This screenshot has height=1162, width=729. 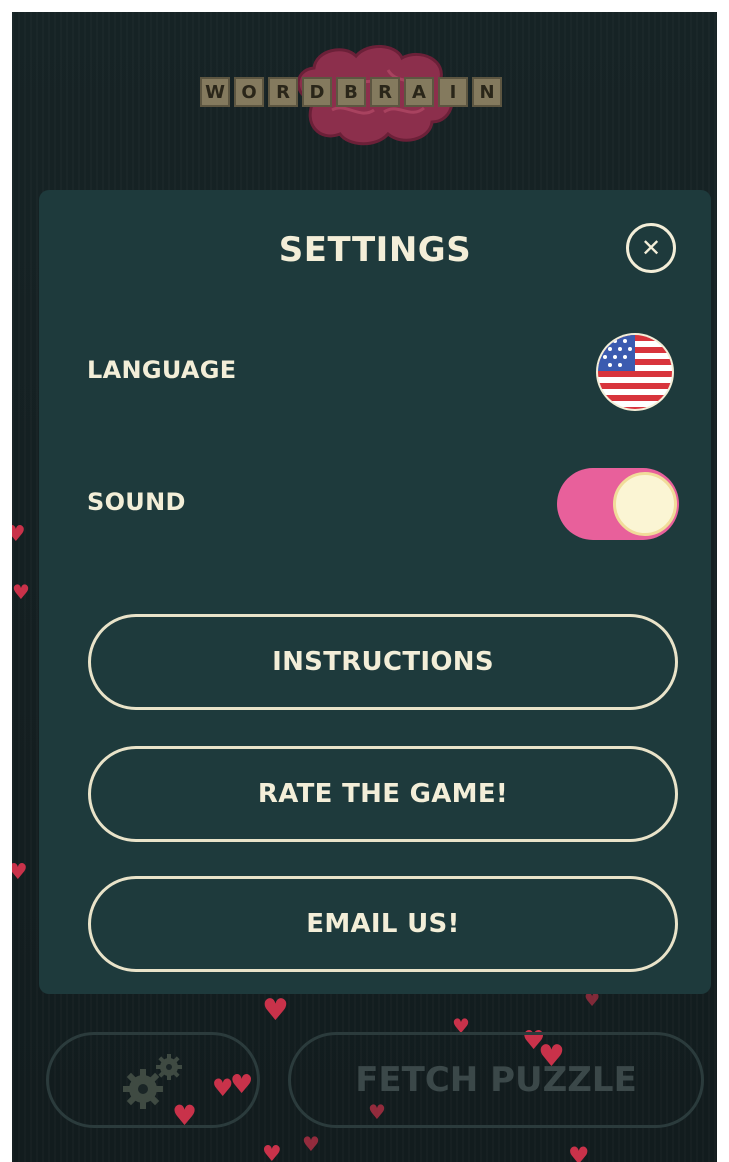 I want to click on fetch-puzzle-label: FETCH PUZZLE, so click(x=496, y=1080).